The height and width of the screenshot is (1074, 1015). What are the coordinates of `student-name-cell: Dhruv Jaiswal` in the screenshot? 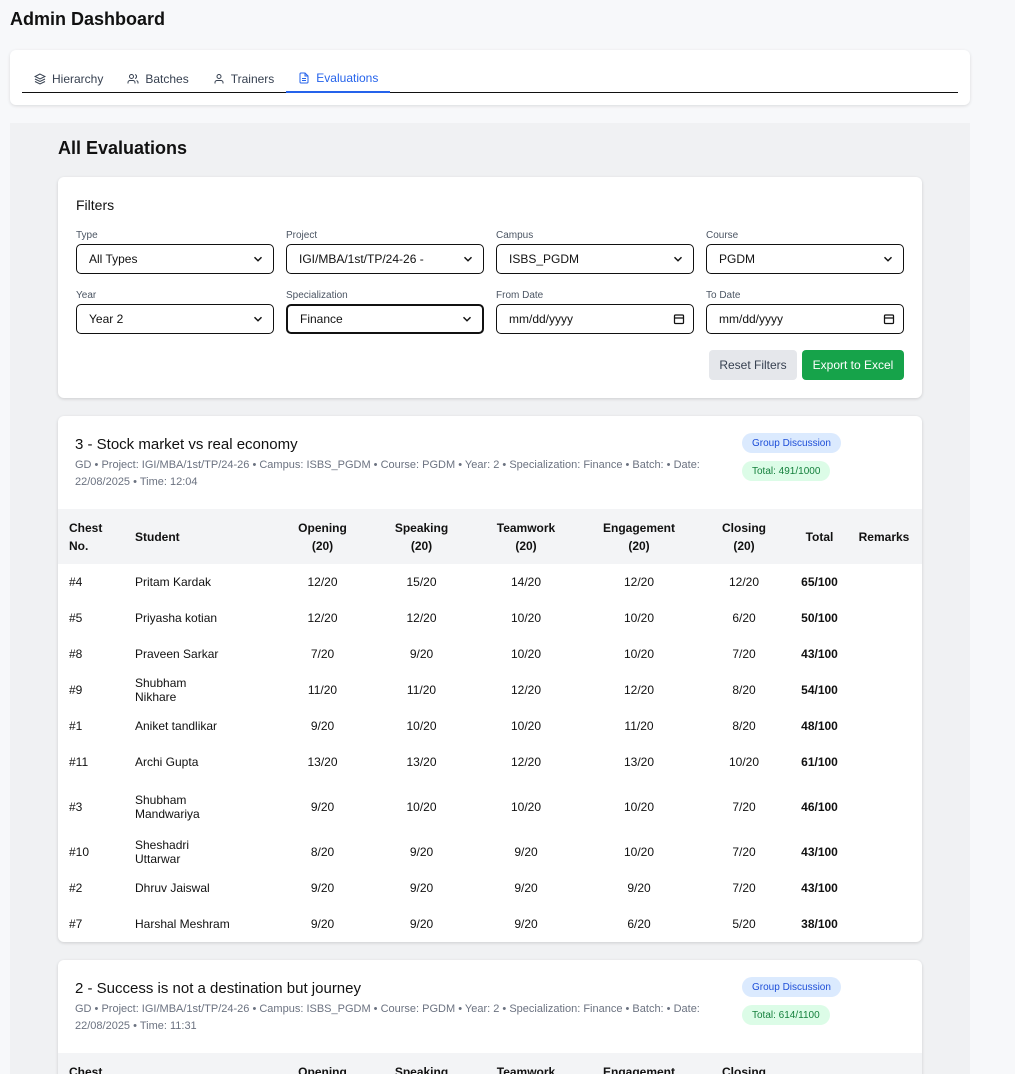 It's located at (172, 888).